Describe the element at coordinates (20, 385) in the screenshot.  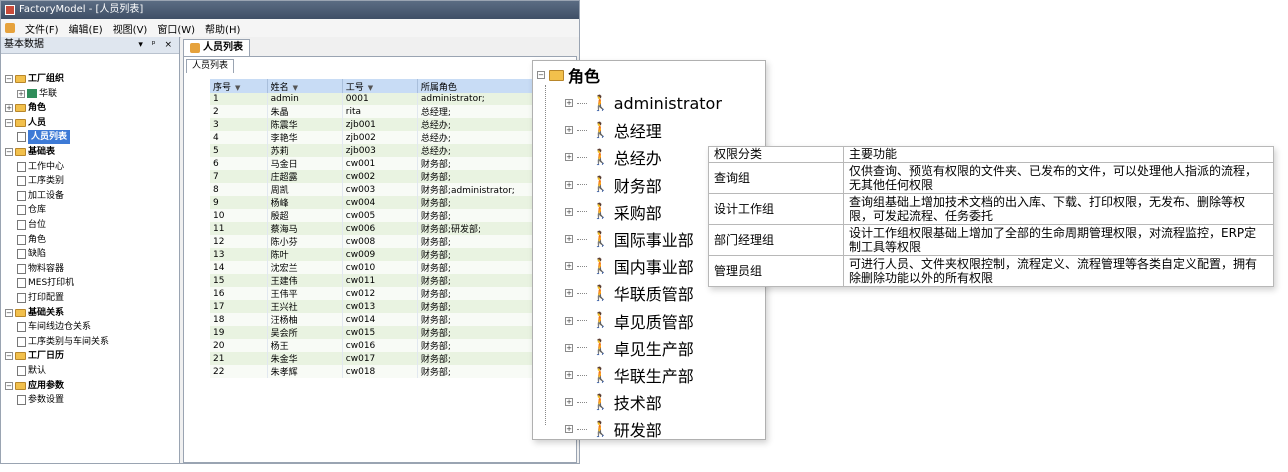
I see `folder-icon` at that location.